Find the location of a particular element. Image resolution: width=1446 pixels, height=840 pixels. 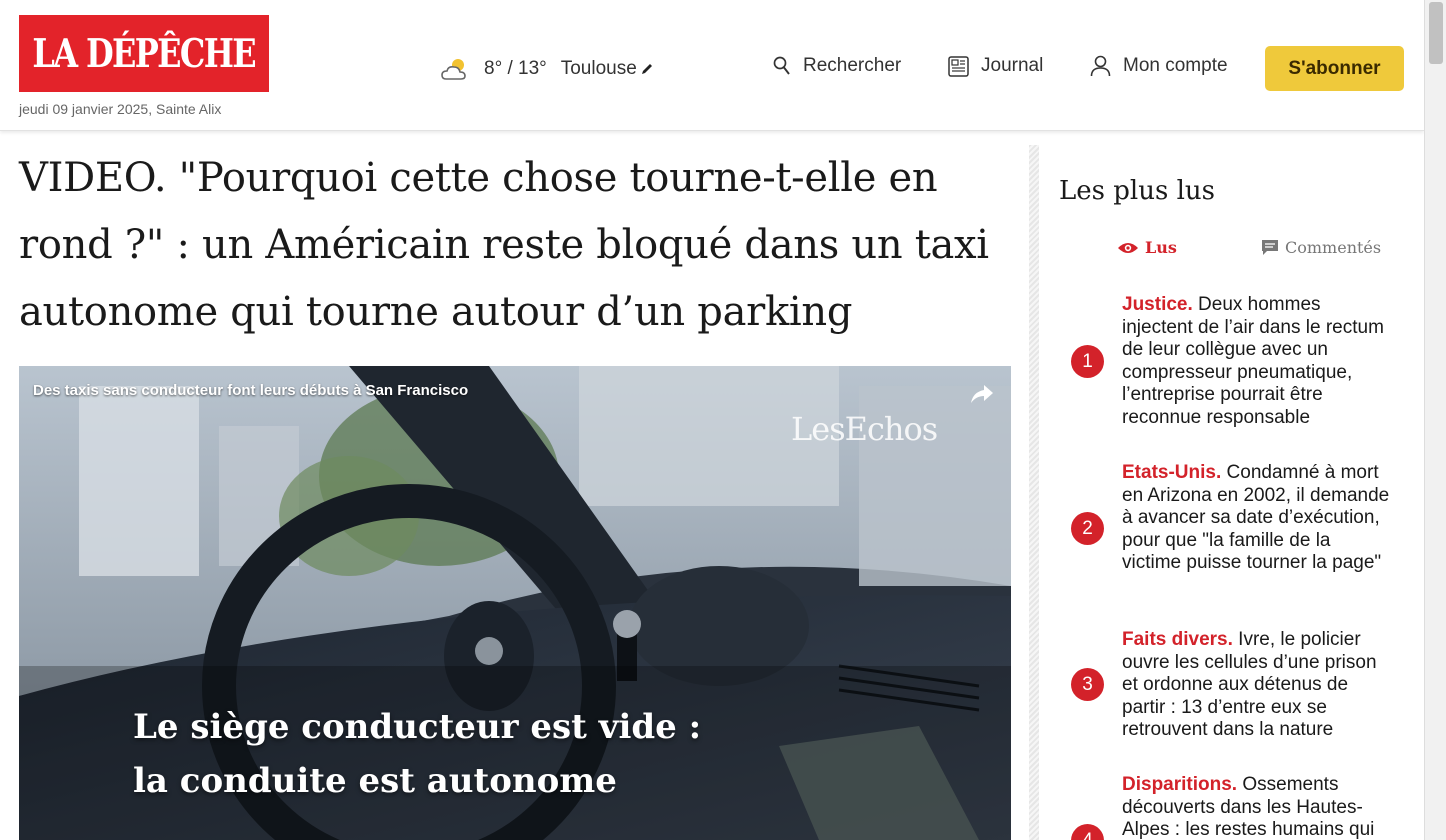

rank-badge: 3 is located at coordinates (1087, 684).